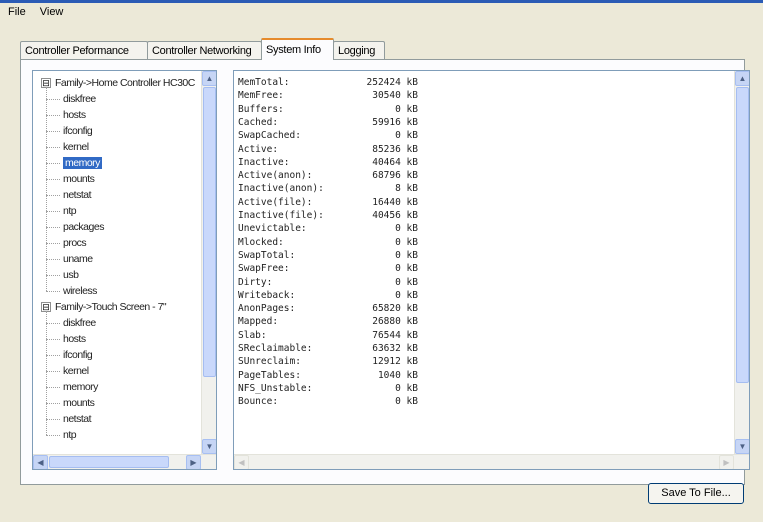 This screenshot has height=522, width=763. I want to click on memory-info-row: SwapFree: 0 kB, so click(328, 268).